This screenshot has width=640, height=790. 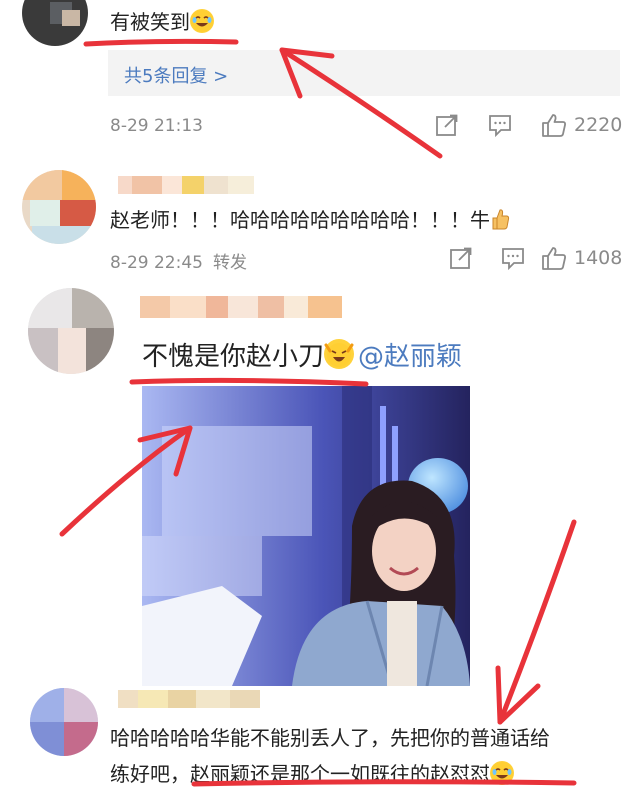 I want to click on like-button: 1408, so click(x=581, y=258).